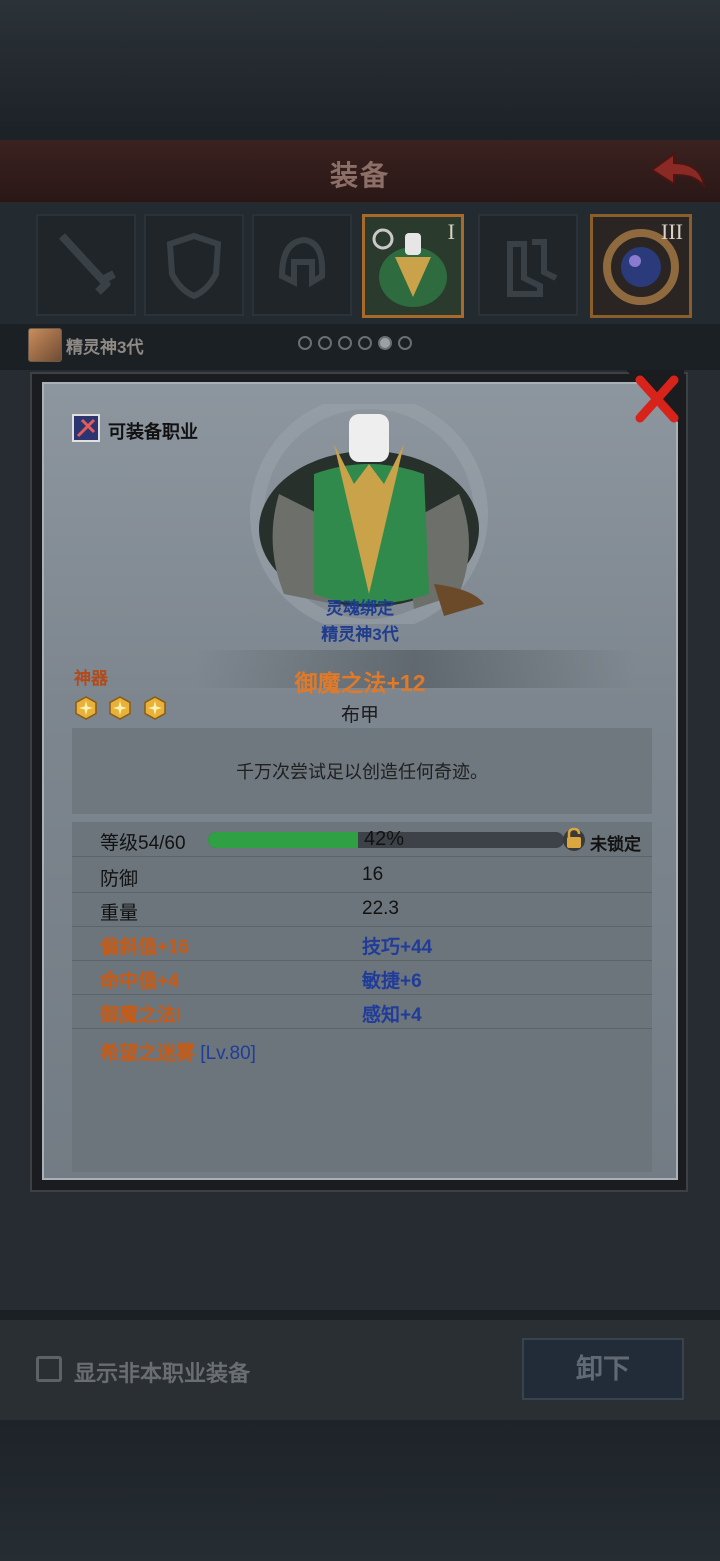  What do you see at coordinates (45, 345) in the screenshot?
I see `avatar` at bounding box center [45, 345].